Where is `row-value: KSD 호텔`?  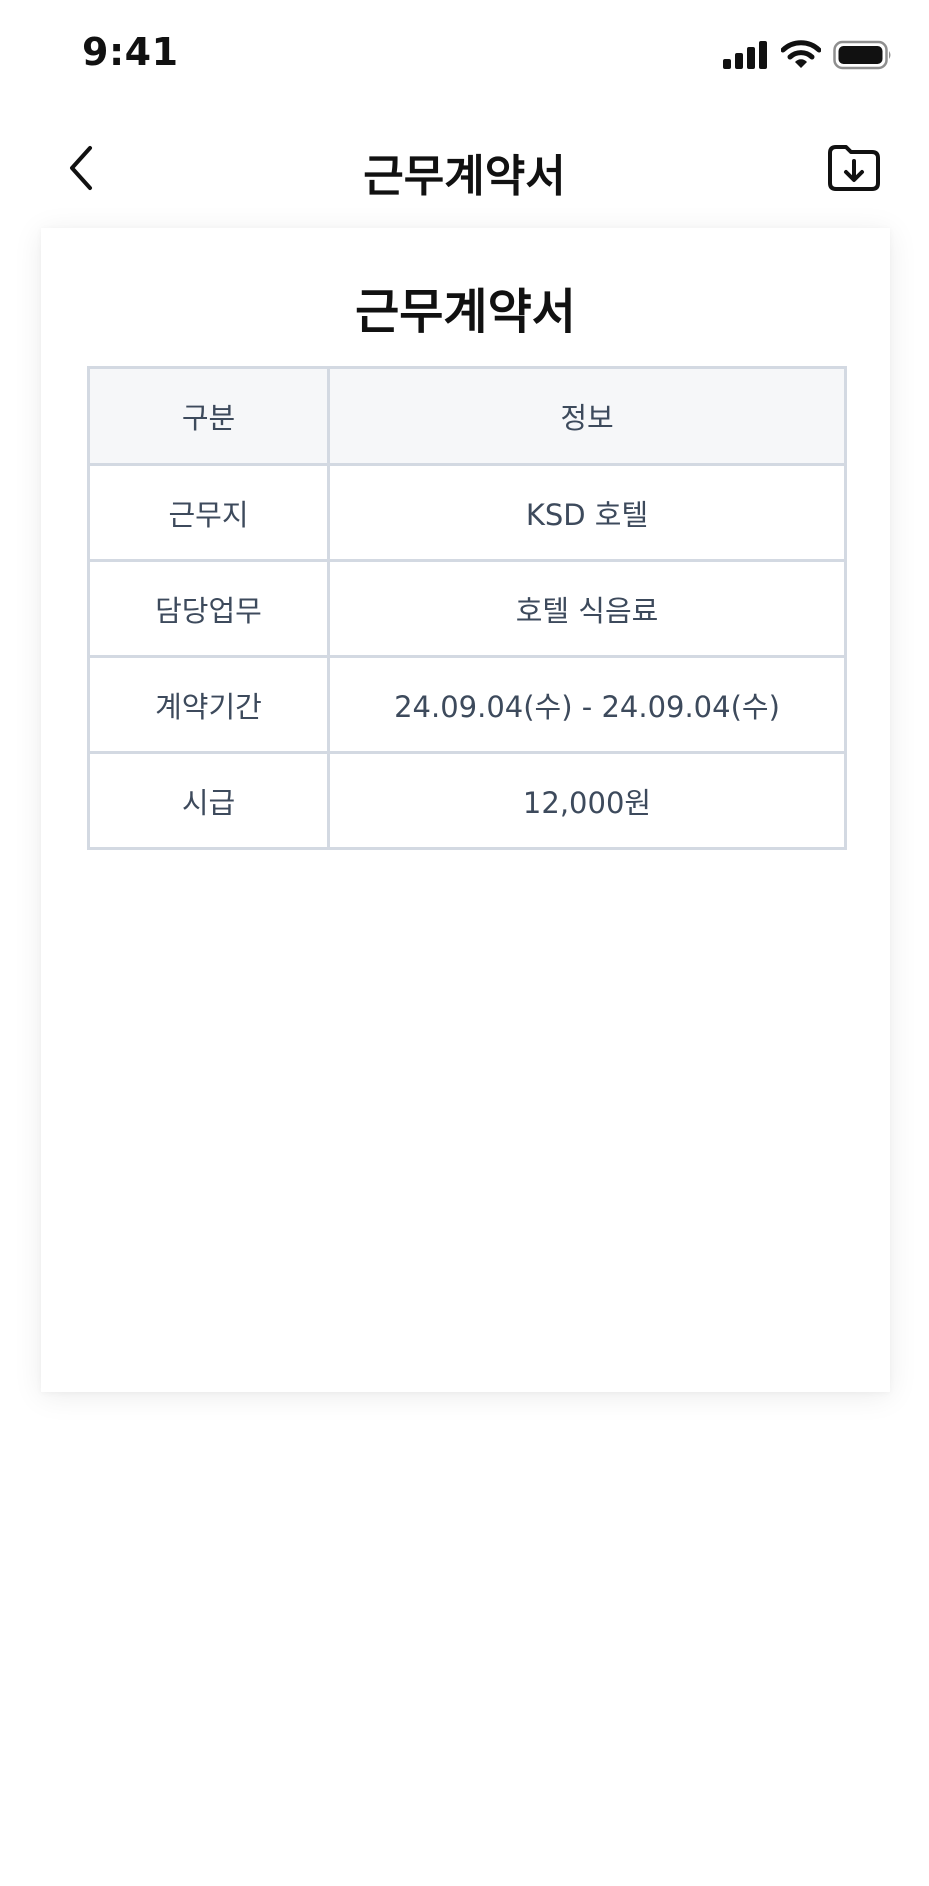 row-value: KSD 호텔 is located at coordinates (587, 512).